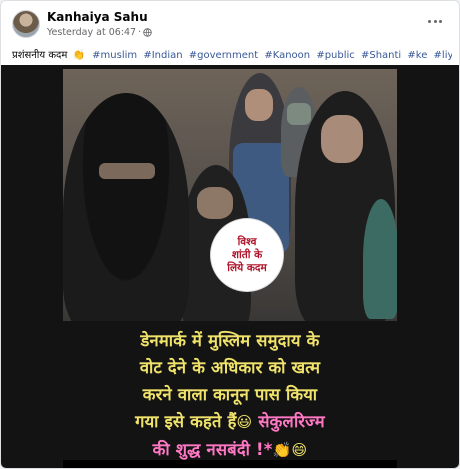  What do you see at coordinates (97, 17) in the screenshot?
I see `author-name: Kanhaiya Sahu` at bounding box center [97, 17].